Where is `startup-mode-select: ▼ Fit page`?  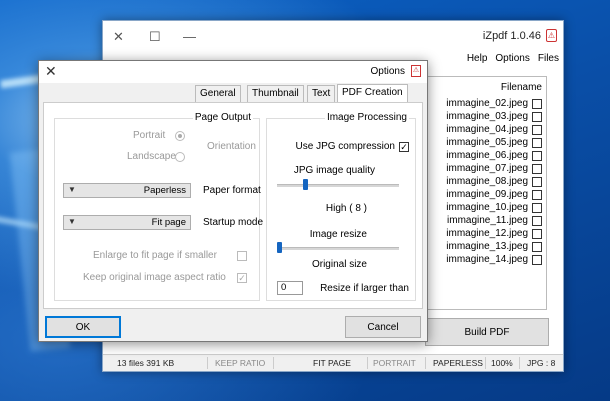 startup-mode-select: ▼ Fit page is located at coordinates (127, 222).